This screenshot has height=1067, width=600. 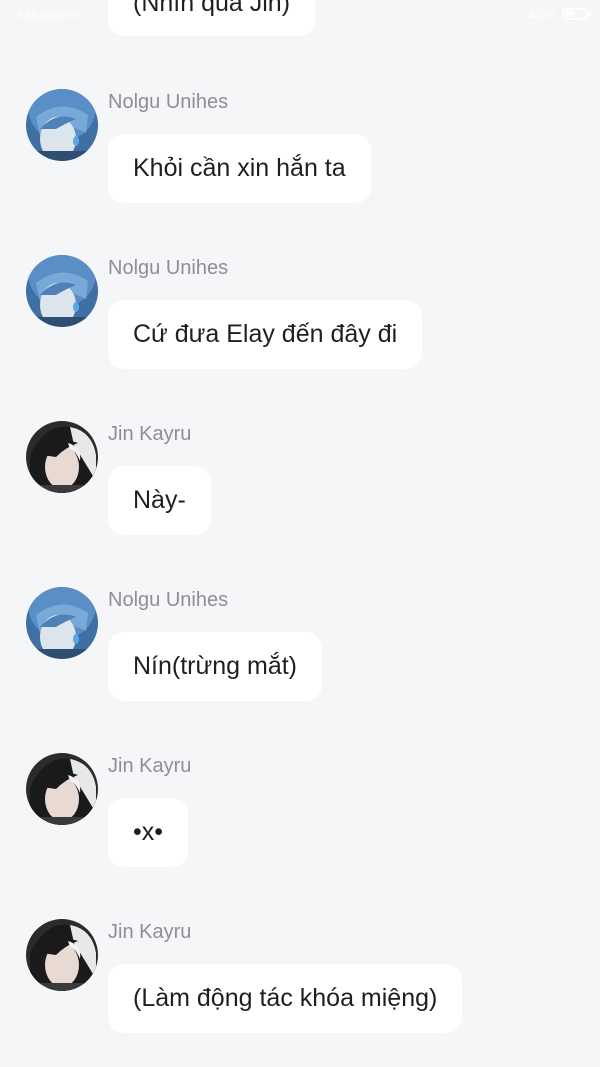 I want to click on battery-icon, so click(x=576, y=14).